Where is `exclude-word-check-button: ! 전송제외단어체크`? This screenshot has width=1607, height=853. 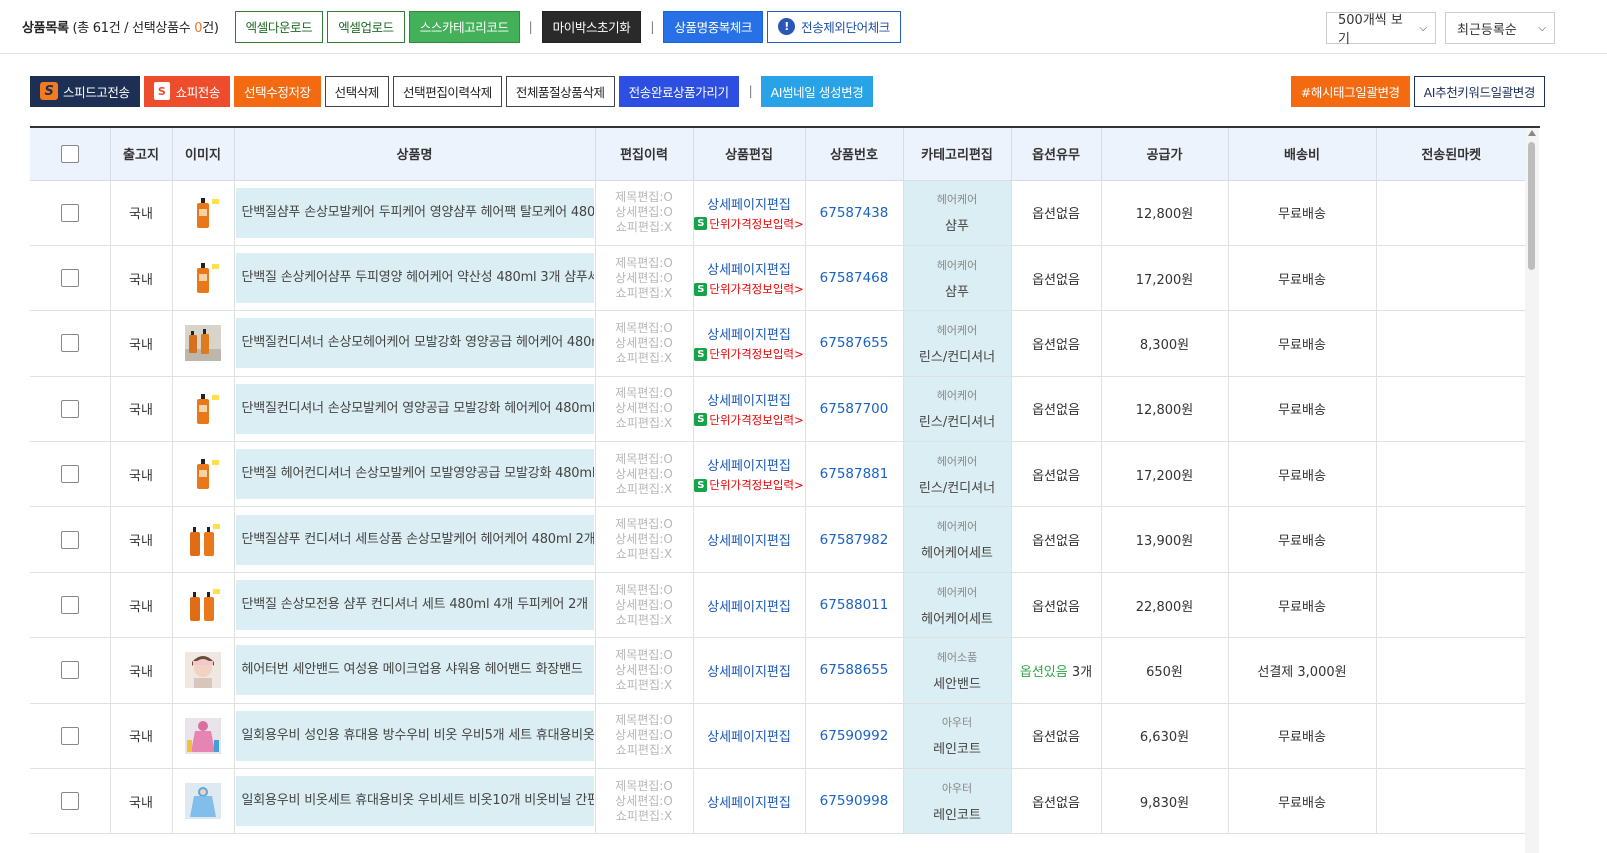
exclude-word-check-button: ! 전송제외단어체크 is located at coordinates (834, 26).